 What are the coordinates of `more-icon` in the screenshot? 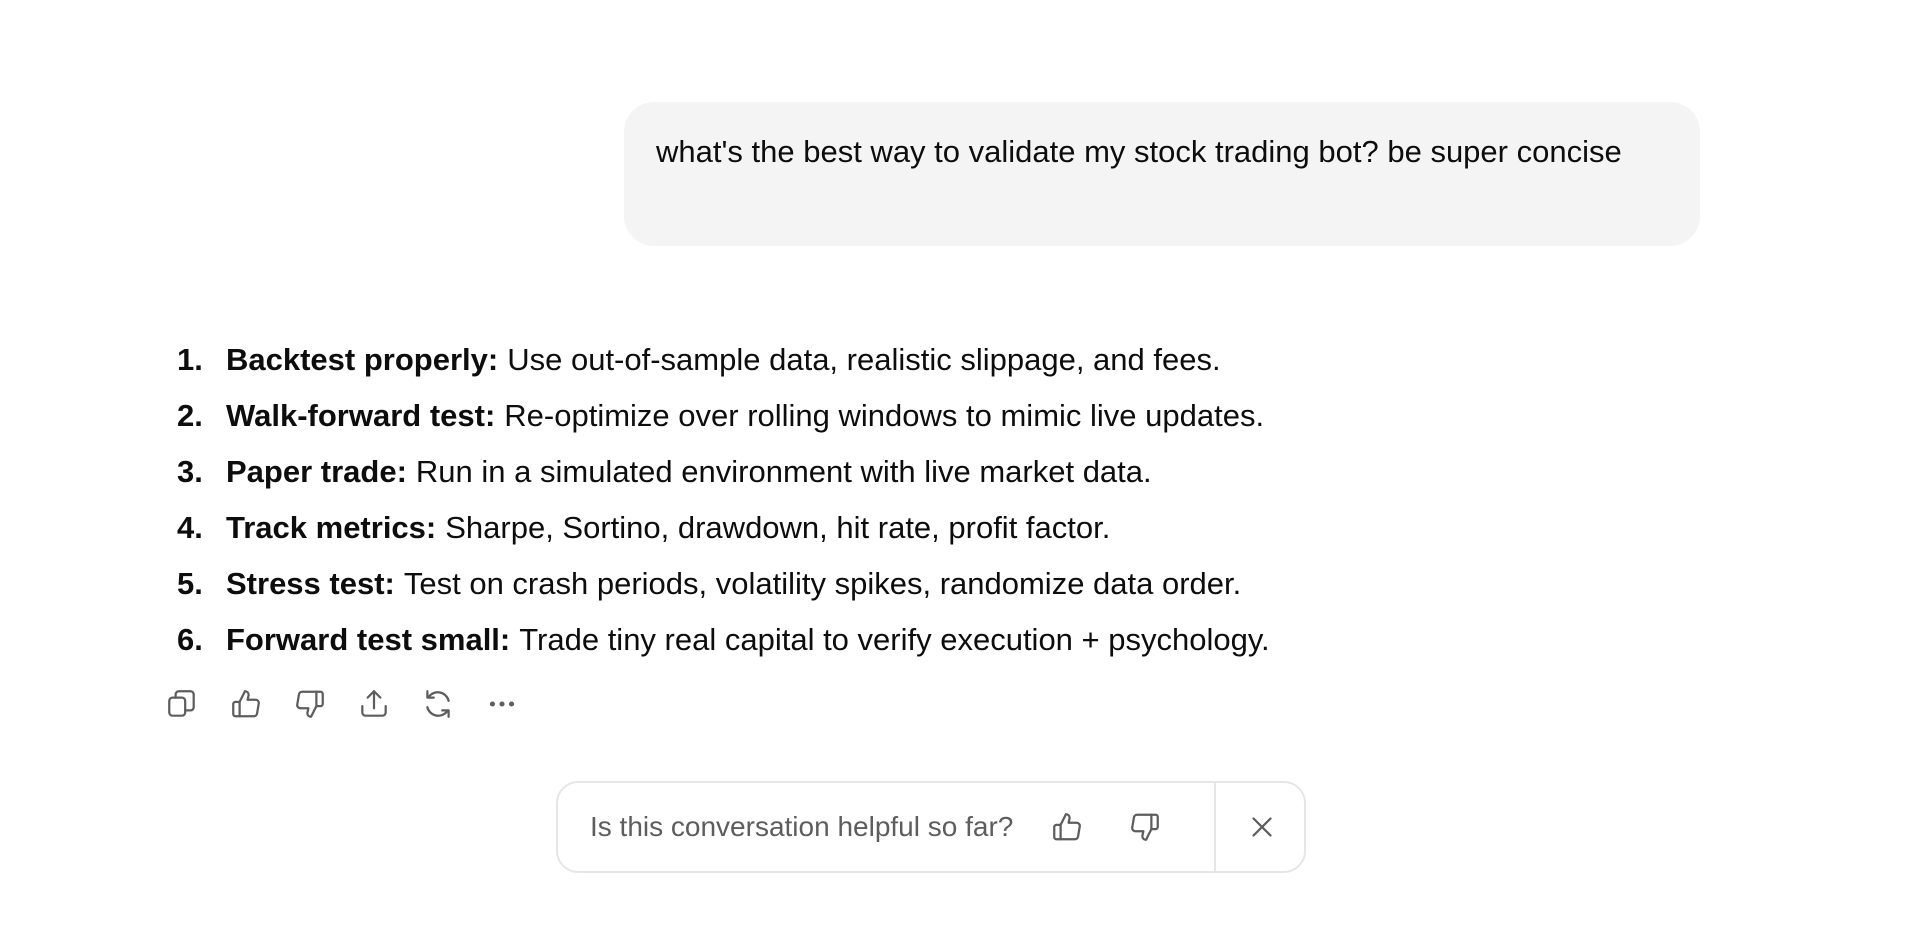 It's located at (502, 704).